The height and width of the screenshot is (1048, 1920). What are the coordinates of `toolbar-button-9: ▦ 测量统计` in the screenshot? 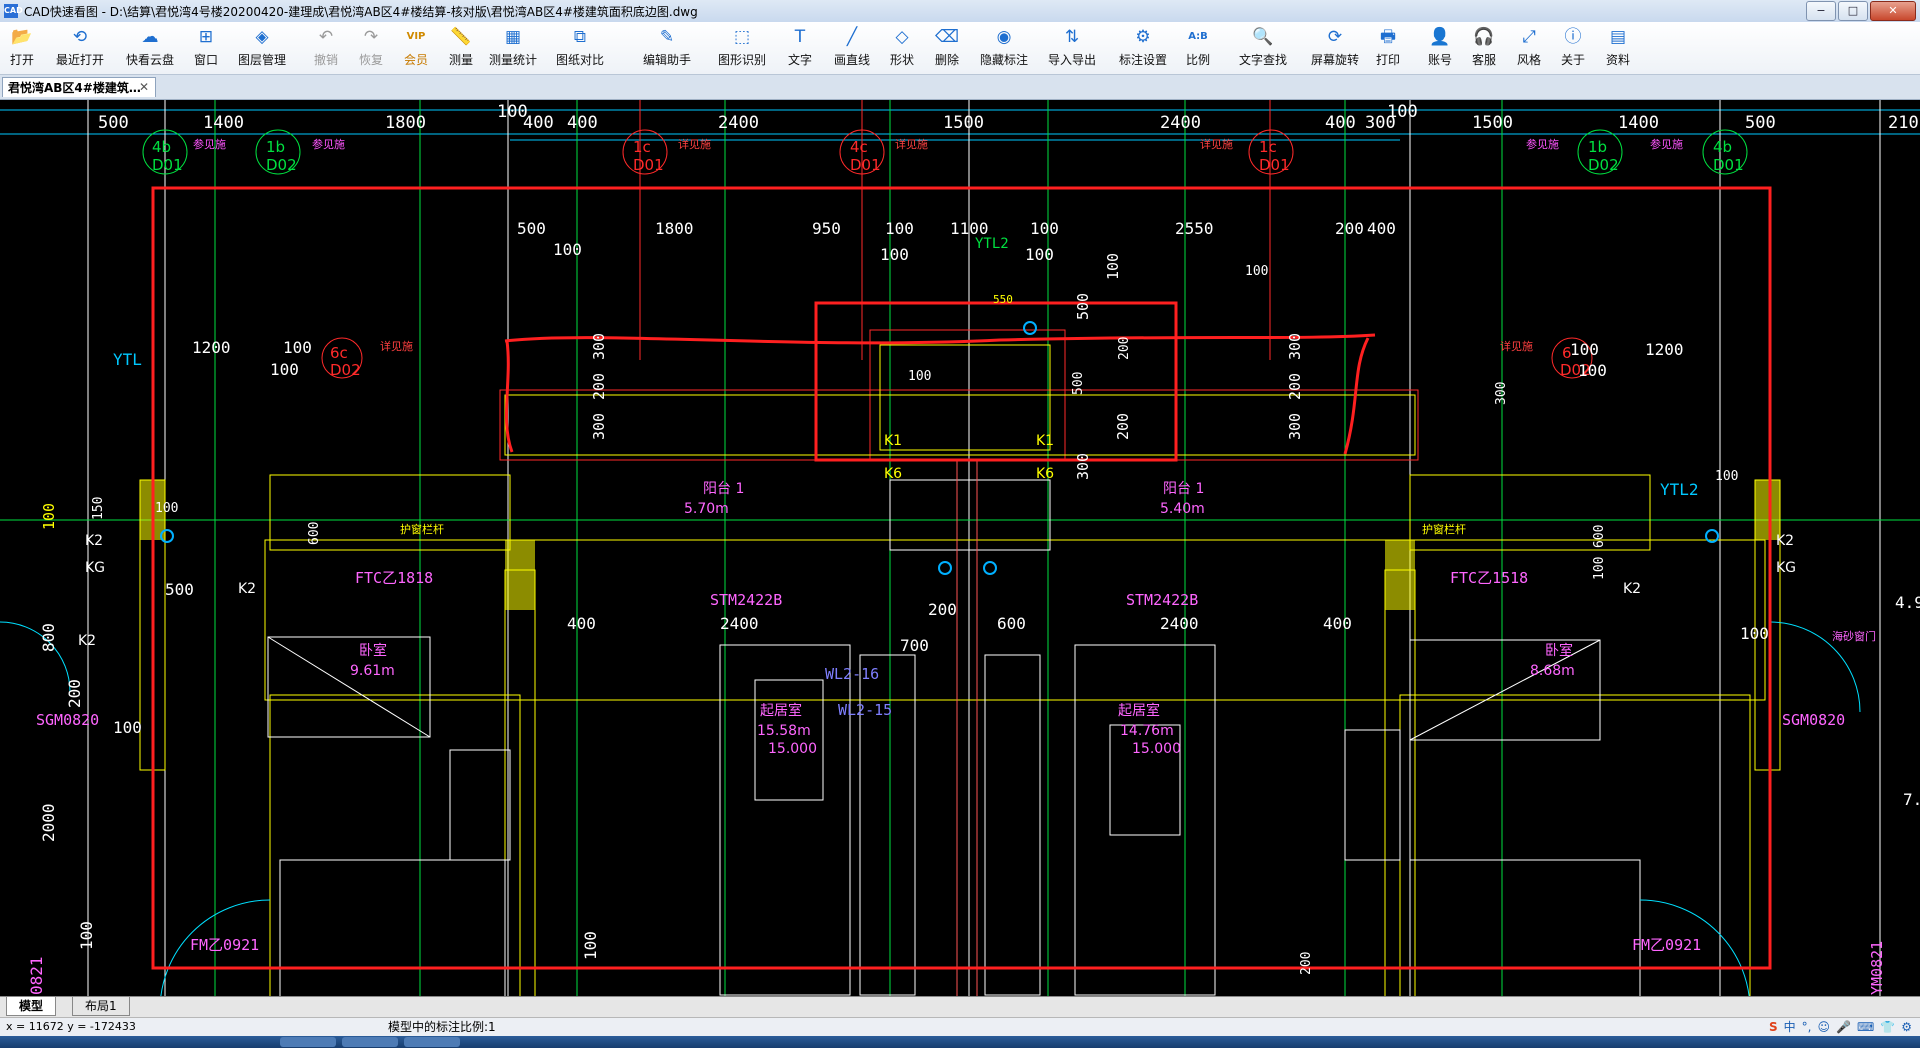 It's located at (513, 49).